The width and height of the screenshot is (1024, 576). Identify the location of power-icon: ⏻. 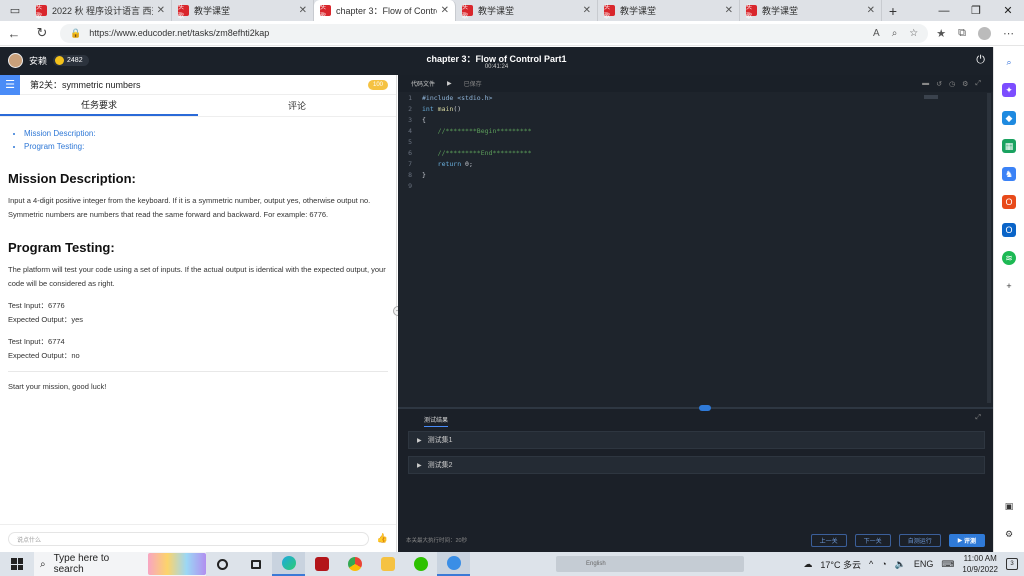
(980, 60).